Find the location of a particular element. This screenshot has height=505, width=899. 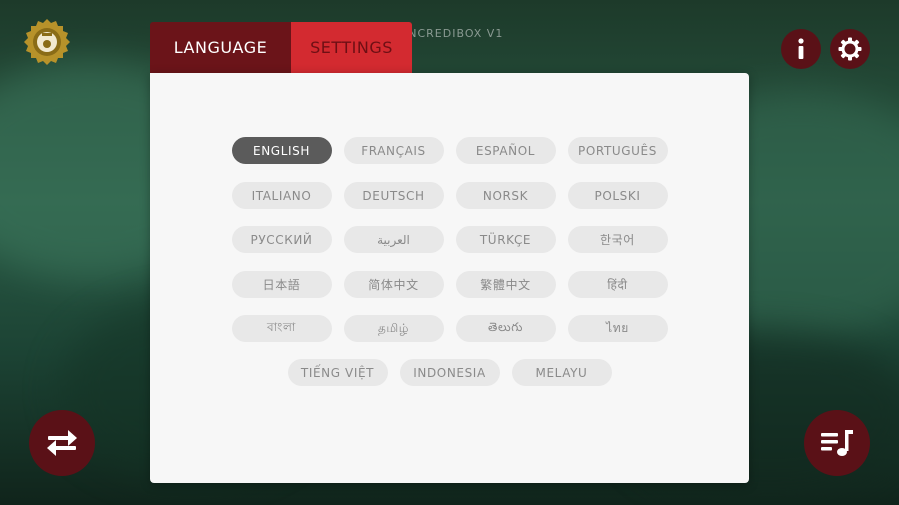

language-option-english: ENGLISH is located at coordinates (281, 150).